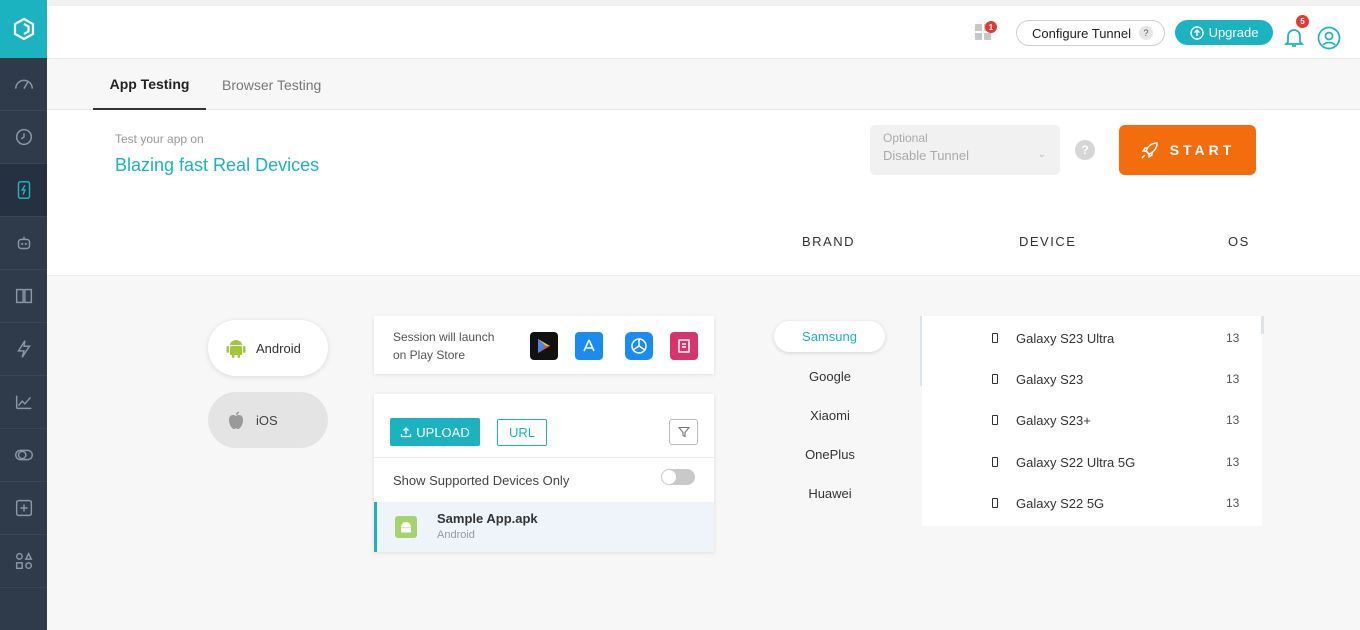  Describe the element at coordinates (1060, 503) in the screenshot. I see `device-name: Galaxy S22 5G` at that location.